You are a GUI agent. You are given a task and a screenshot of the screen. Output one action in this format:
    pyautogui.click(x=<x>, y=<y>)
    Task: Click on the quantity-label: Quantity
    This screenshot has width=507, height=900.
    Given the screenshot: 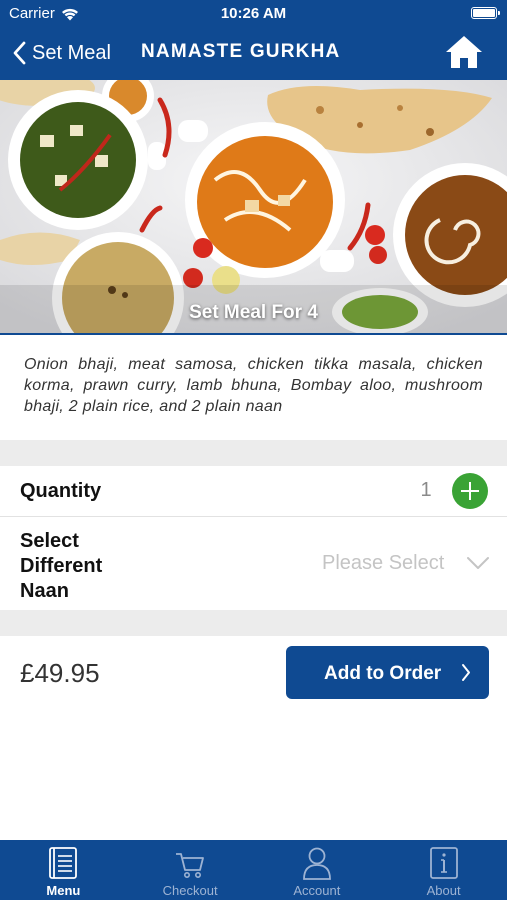 What is the action you would take?
    pyautogui.click(x=61, y=491)
    